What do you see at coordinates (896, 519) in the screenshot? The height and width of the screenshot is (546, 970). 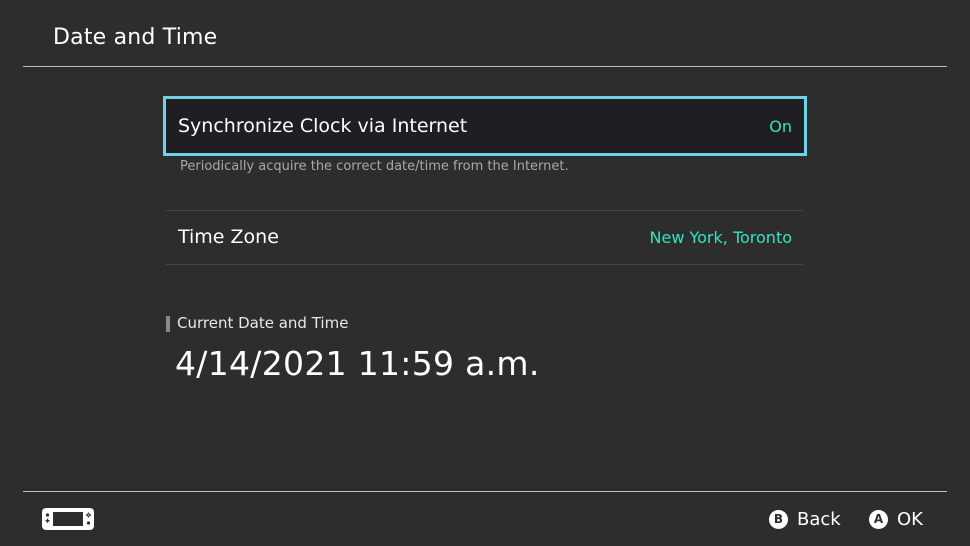 I see `ok-button: A OK` at bounding box center [896, 519].